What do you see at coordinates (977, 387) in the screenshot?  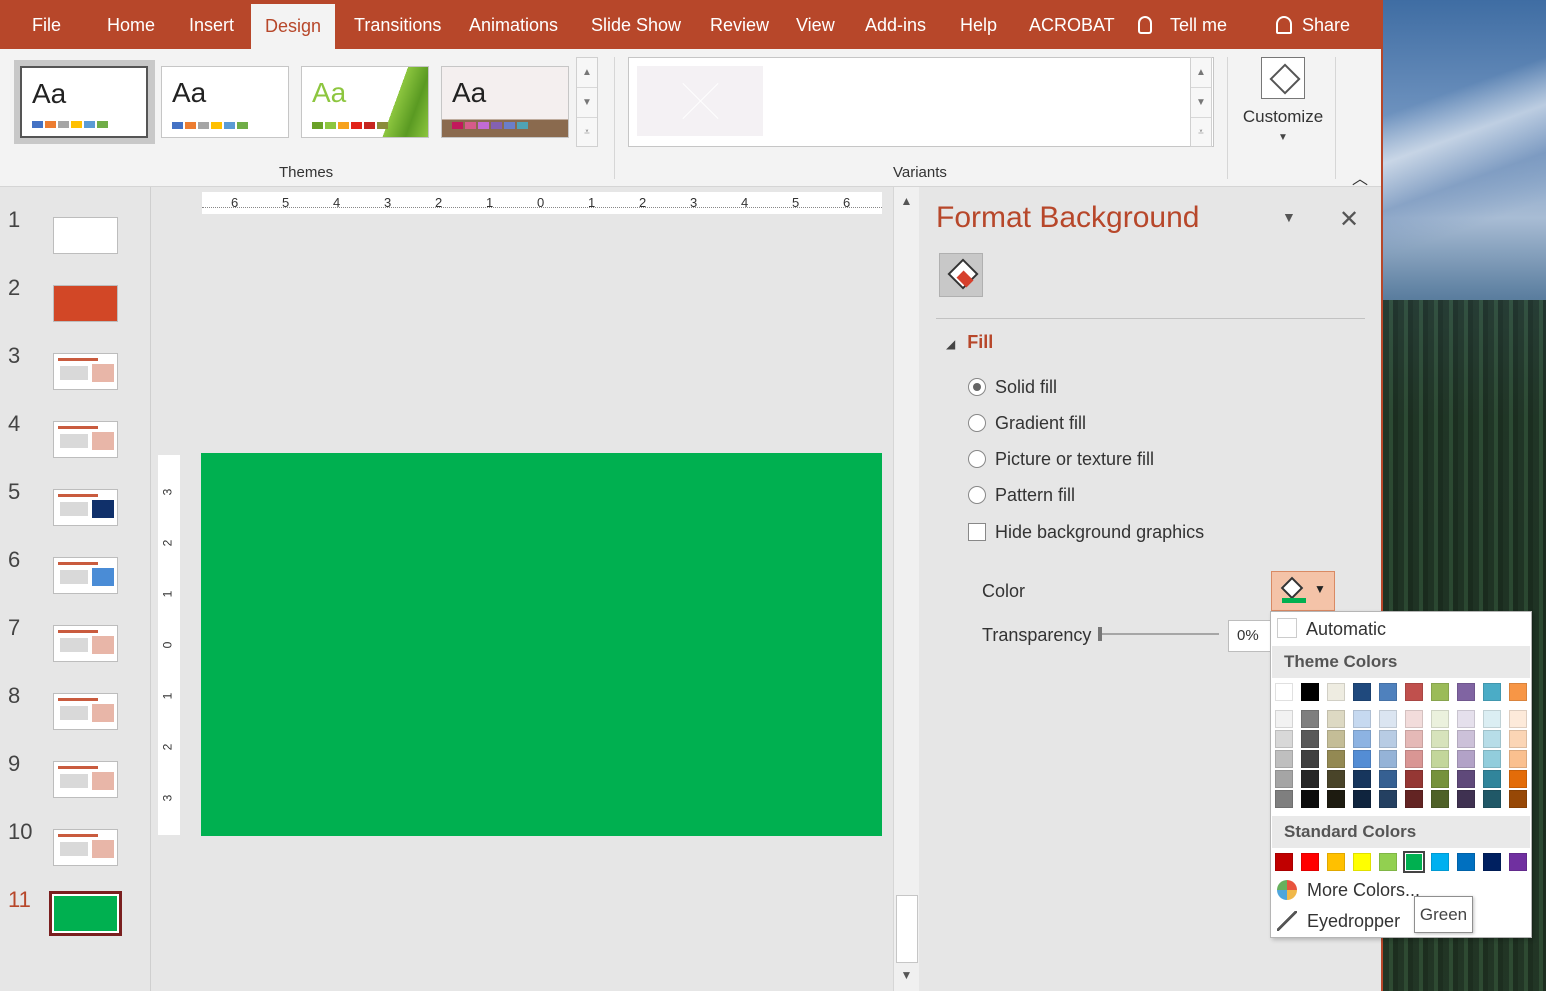 I see `solid-fill-radio` at bounding box center [977, 387].